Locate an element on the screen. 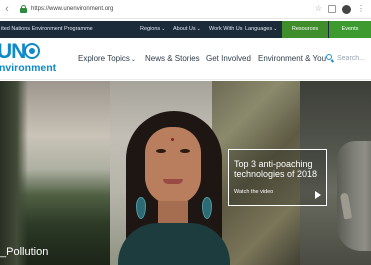  hero-trees is located at coordinates (14, 173).